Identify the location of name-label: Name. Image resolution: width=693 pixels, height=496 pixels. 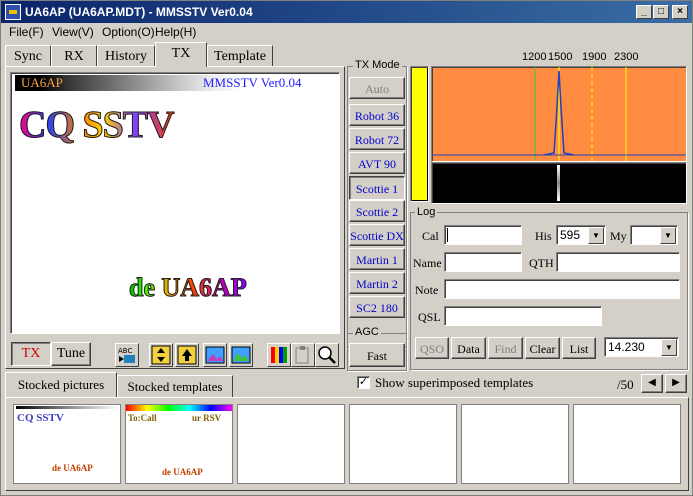
(427, 263).